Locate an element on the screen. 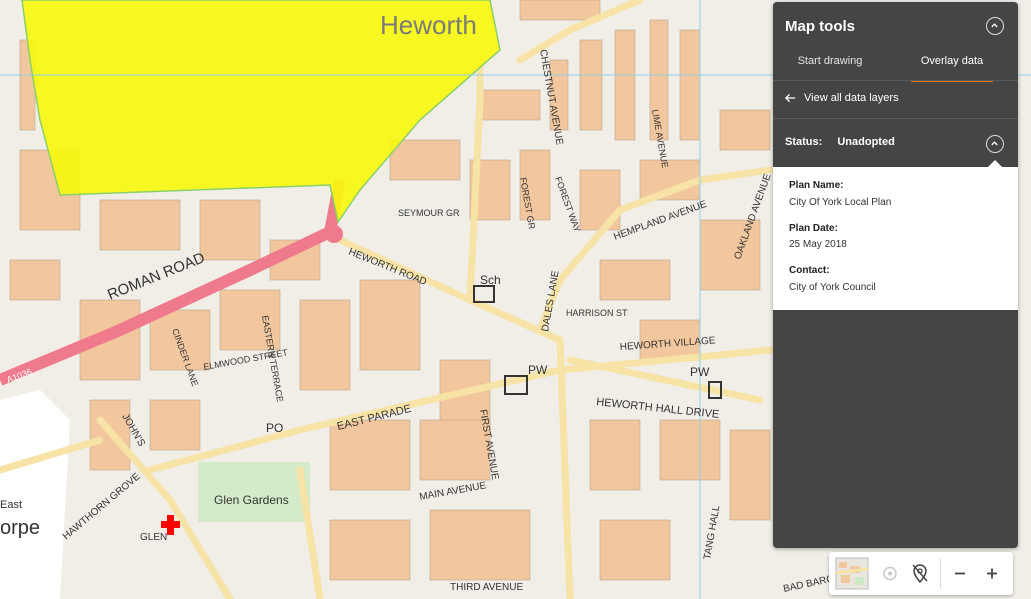 The width and height of the screenshot is (1031, 599). contact-label: Contact: is located at coordinates (809, 270).